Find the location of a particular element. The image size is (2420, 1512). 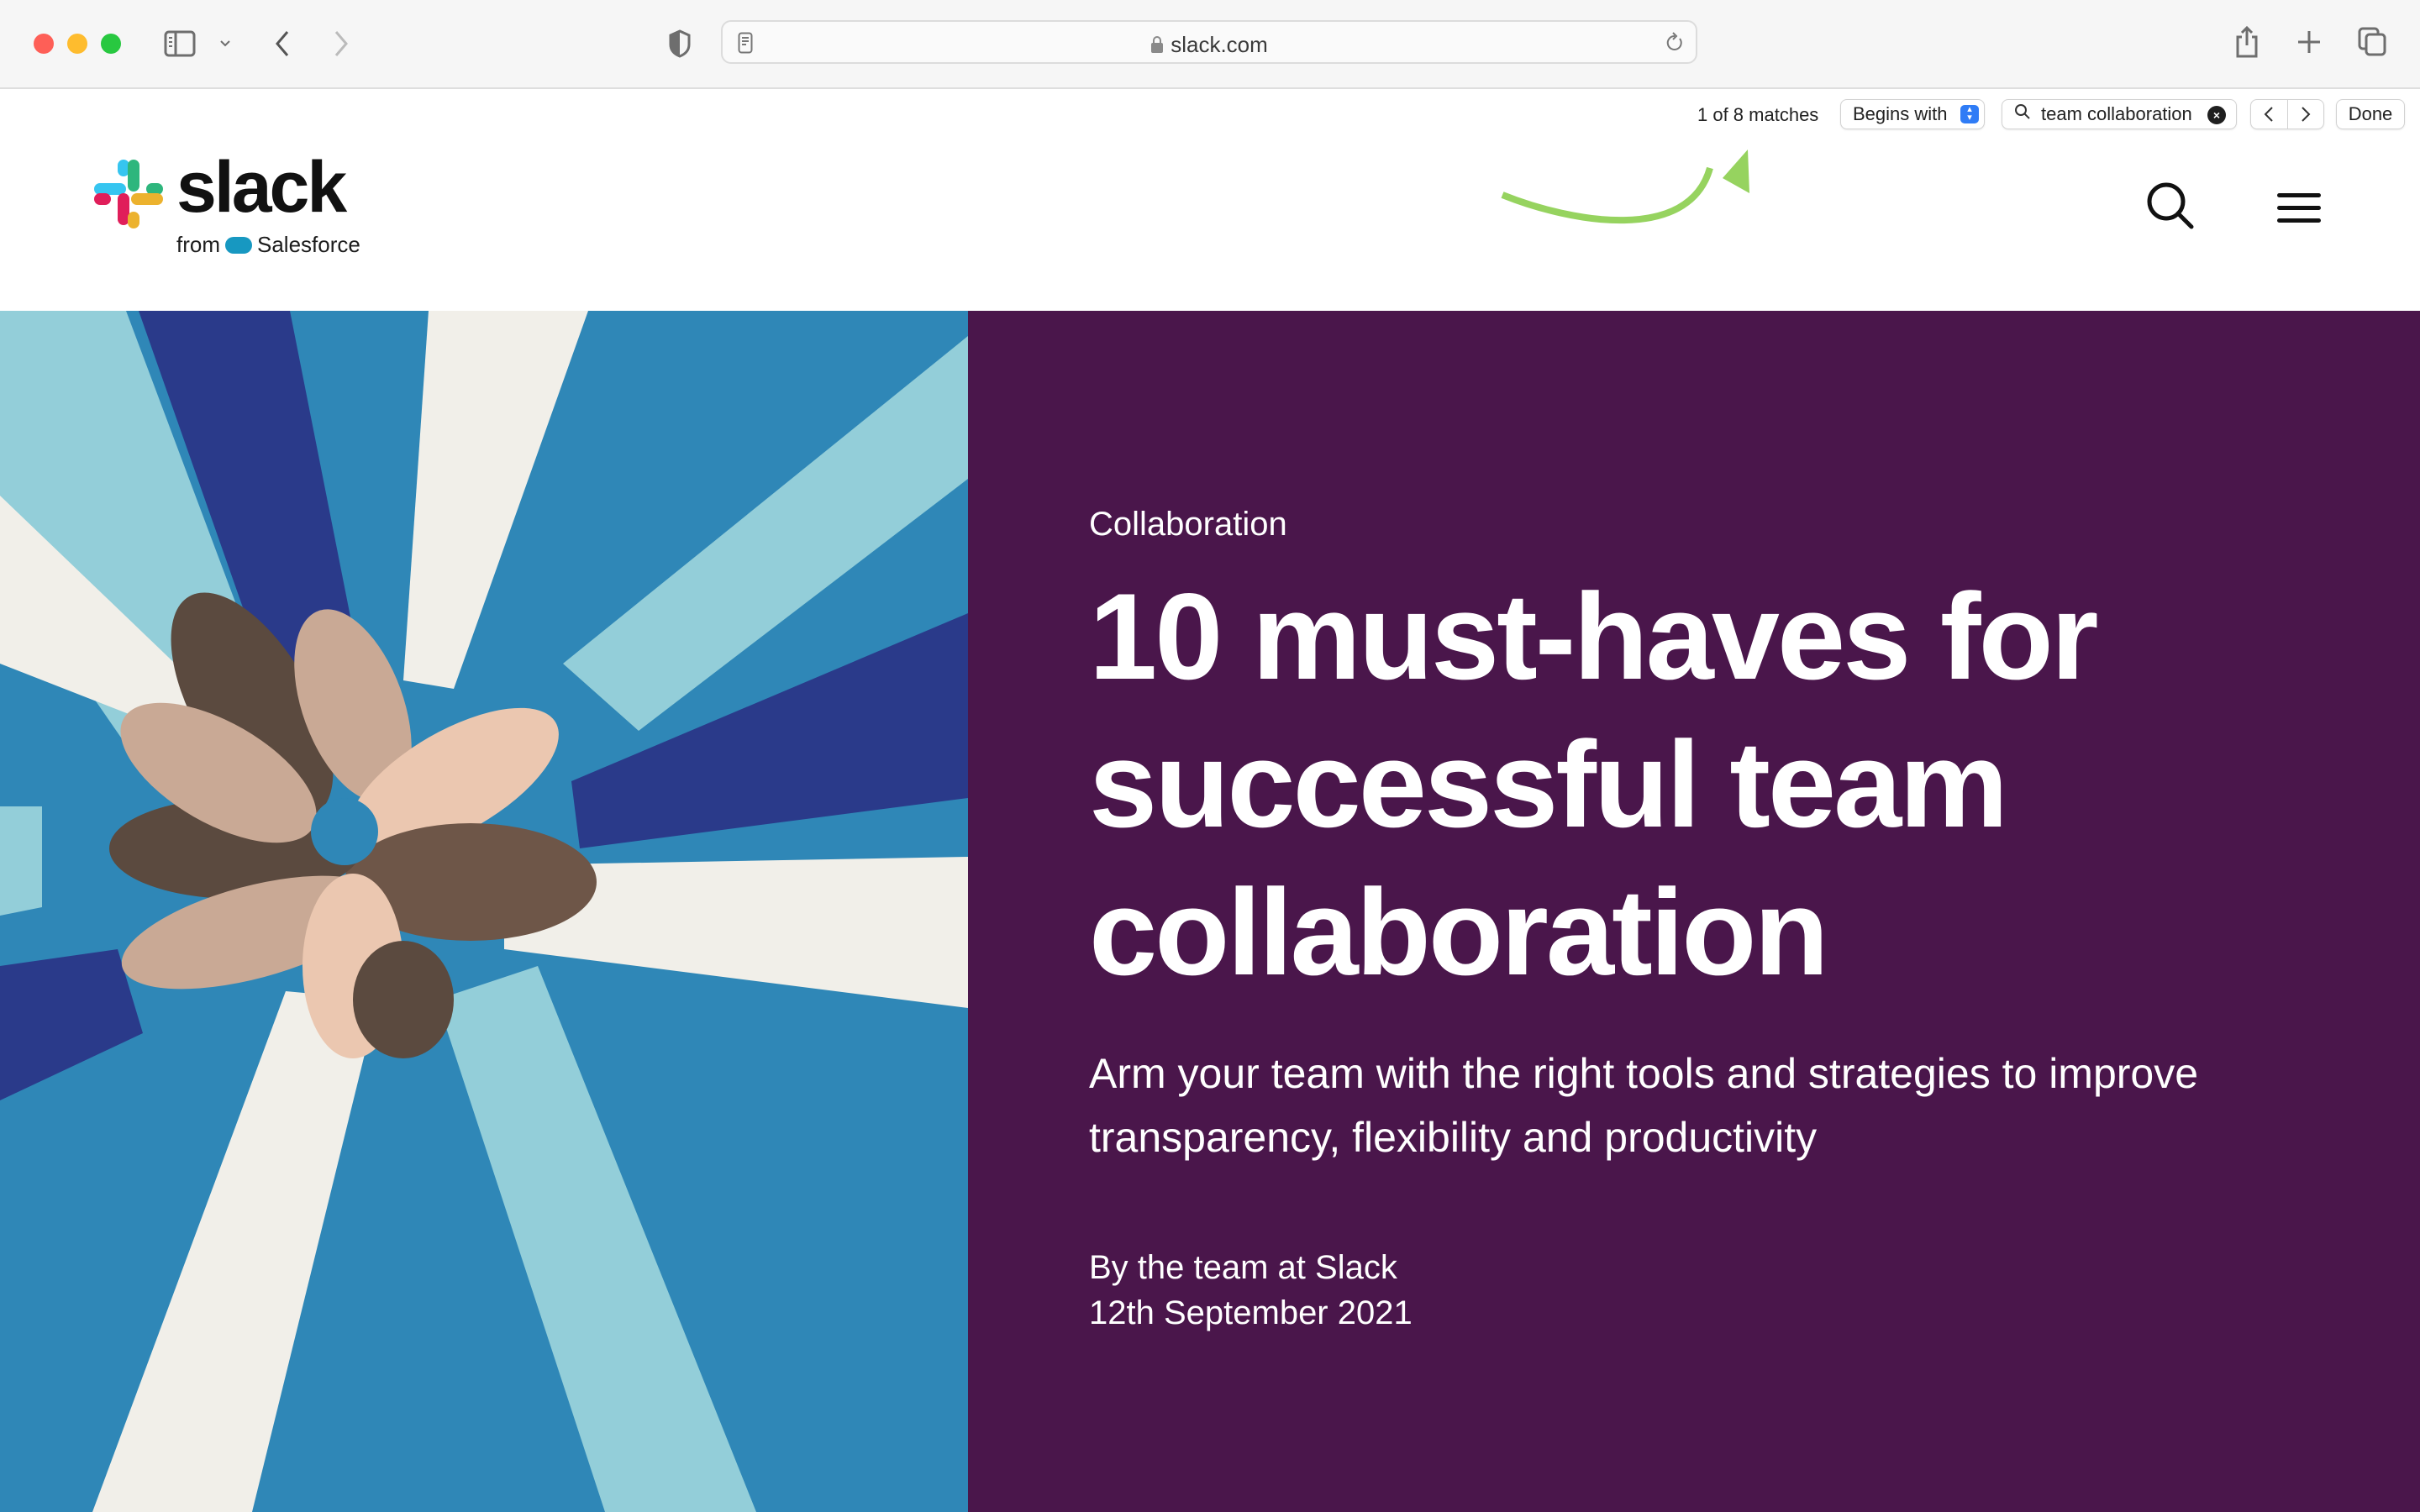

url-text: slack.com is located at coordinates (1219, 44).